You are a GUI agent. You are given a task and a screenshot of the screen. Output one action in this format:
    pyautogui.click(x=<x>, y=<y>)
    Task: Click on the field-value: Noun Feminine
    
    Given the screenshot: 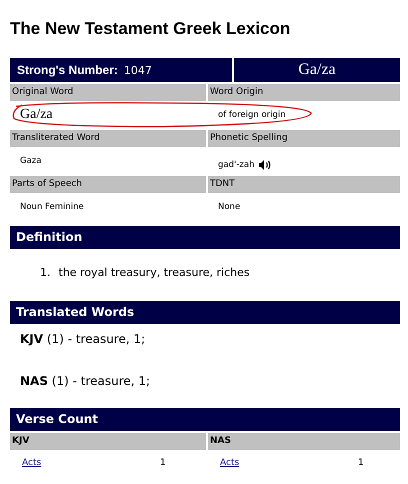 What is the action you would take?
    pyautogui.click(x=52, y=207)
    